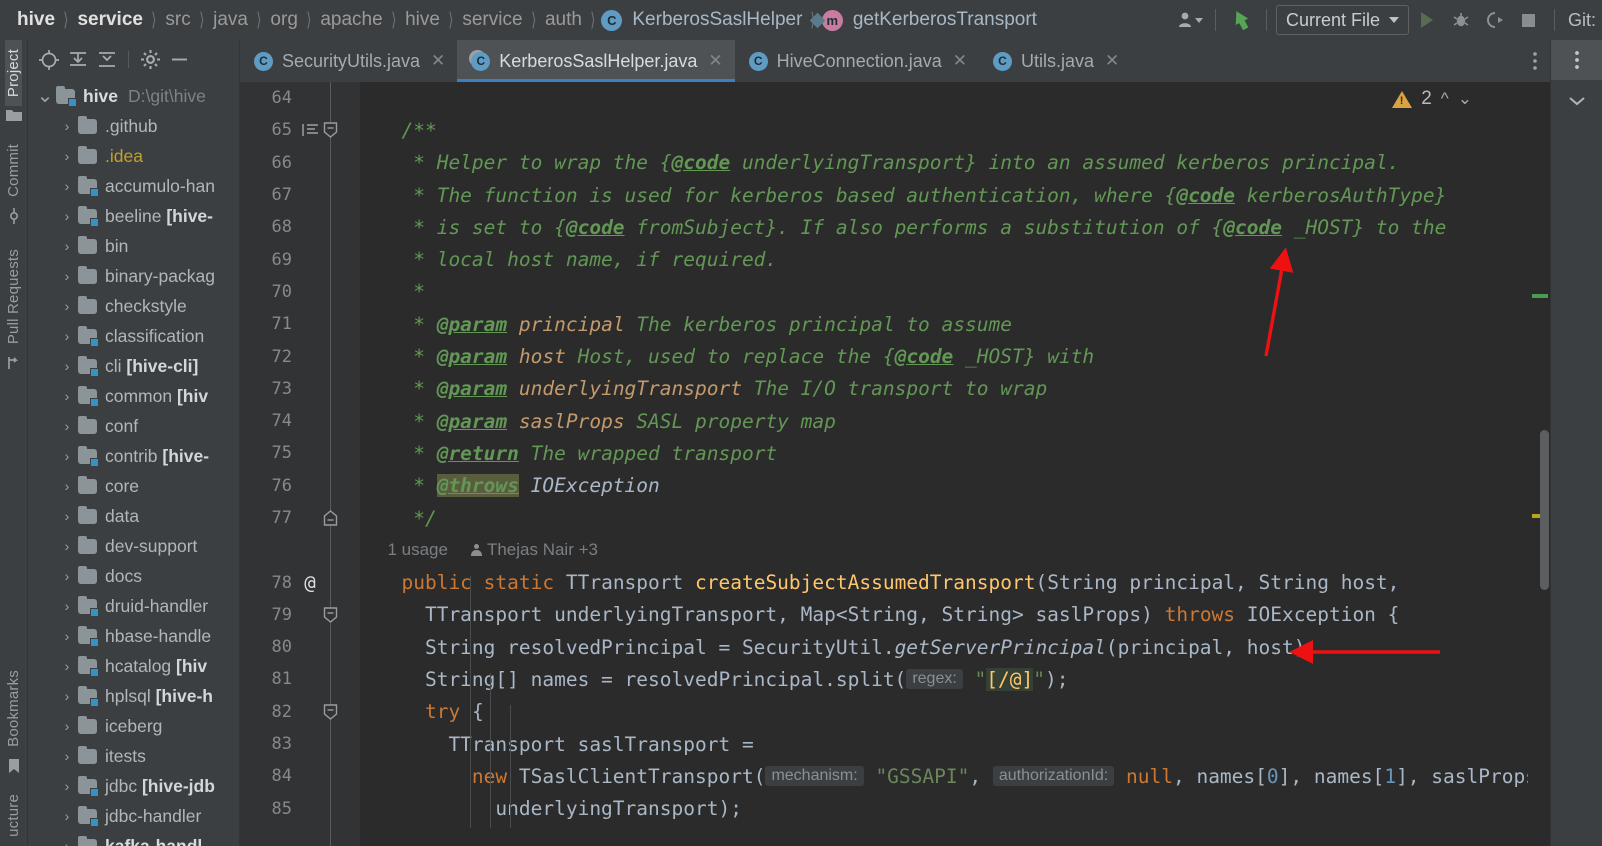 Image resolution: width=1602 pixels, height=846 pixels. What do you see at coordinates (1190, 20) in the screenshot?
I see `user-dropdown-icon` at bounding box center [1190, 20].